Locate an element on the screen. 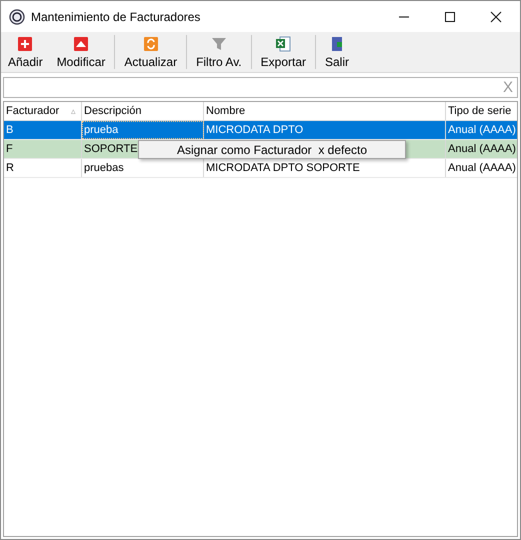 The width and height of the screenshot is (521, 540). window-title: Mantenimiento de Facturadores is located at coordinates (116, 17).